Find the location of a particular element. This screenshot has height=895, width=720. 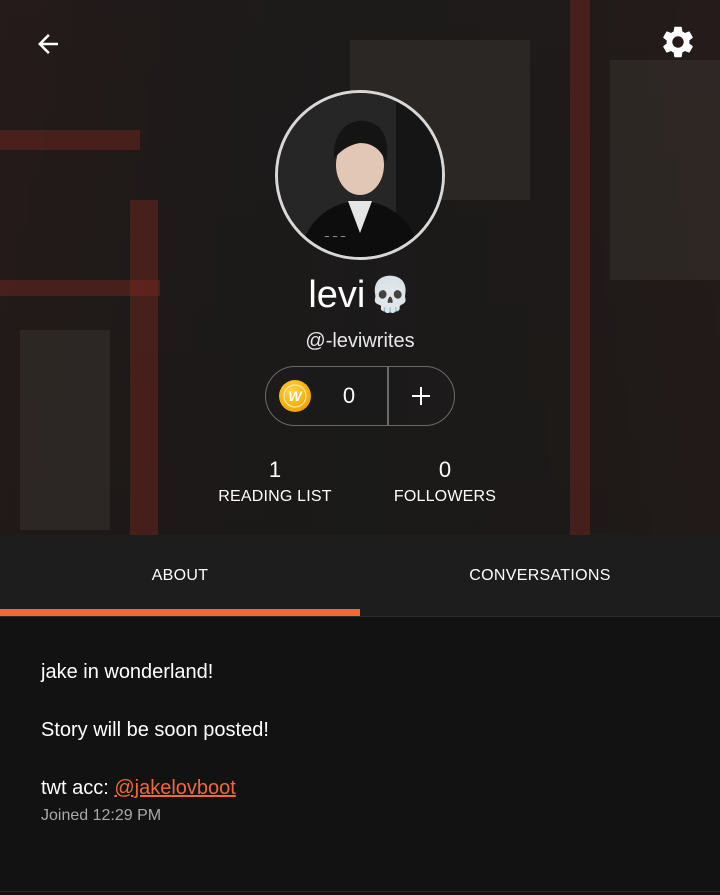

profile-photo: ~ ~ ~ is located at coordinates (360, 175).